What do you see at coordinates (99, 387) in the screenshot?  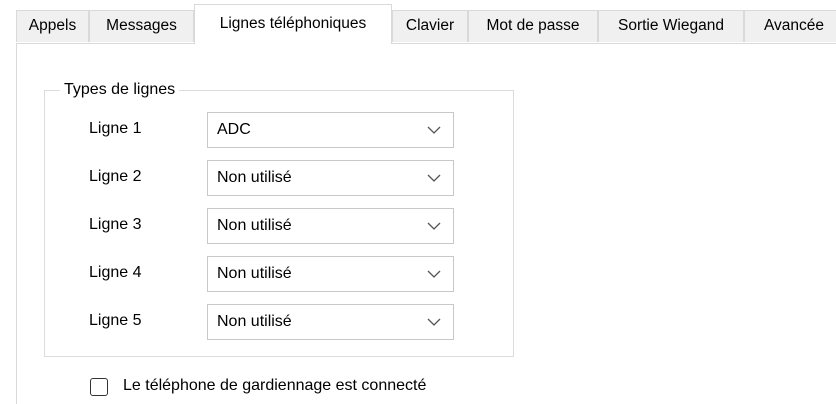 I see `guard-phone-checkbox` at bounding box center [99, 387].